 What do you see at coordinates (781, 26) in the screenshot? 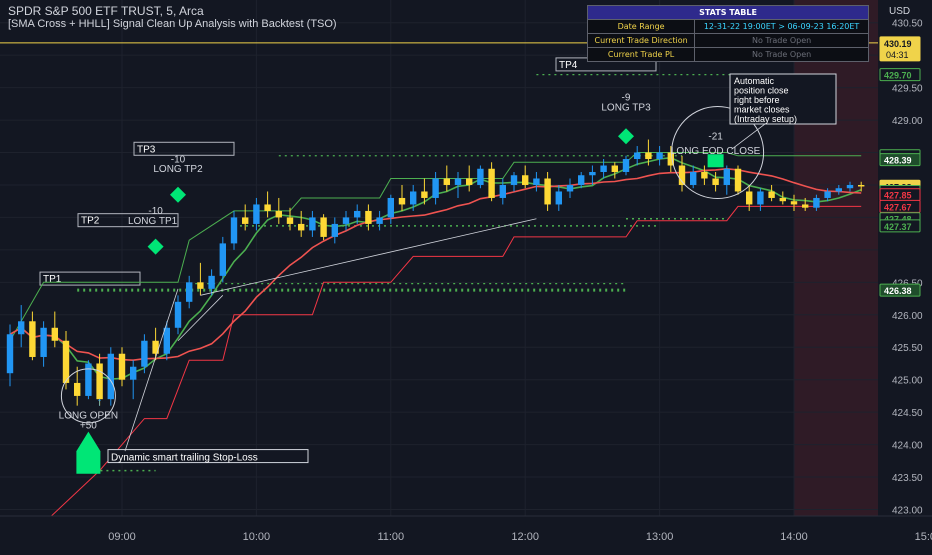
I see `date-range-value: 12-31-22 19:00ET > 06-09-23 16:20ET` at bounding box center [781, 26].